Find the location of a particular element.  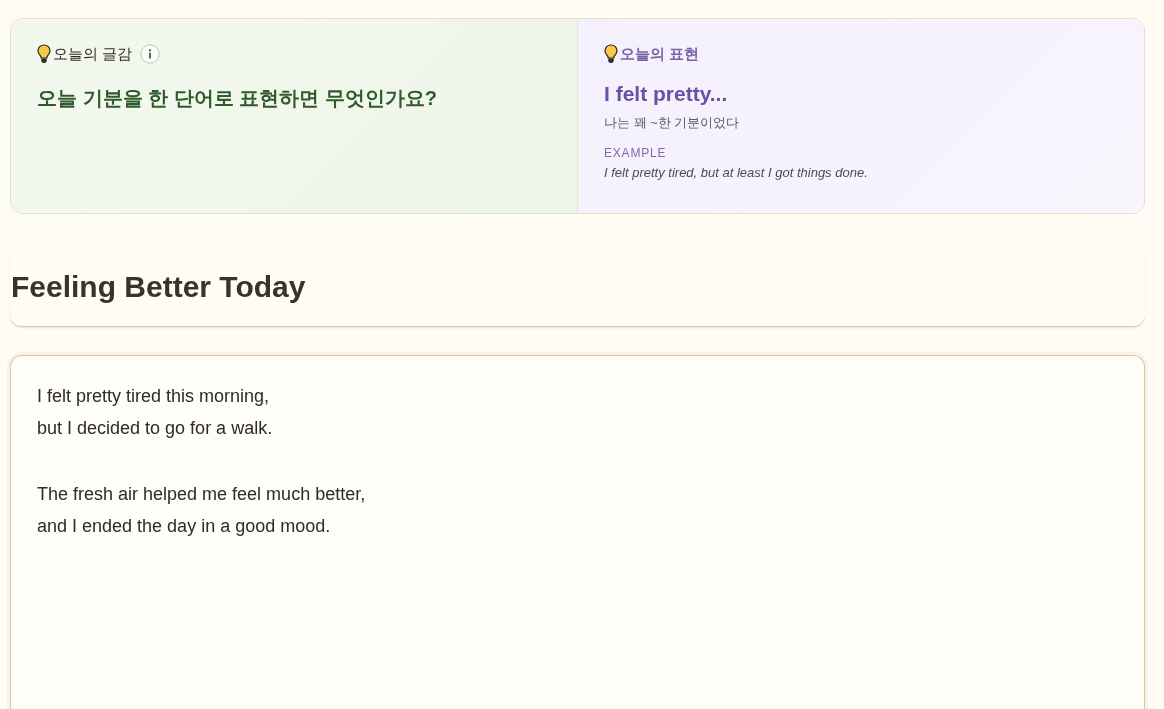

title-field: Feeling Better Today is located at coordinates (577, 290).